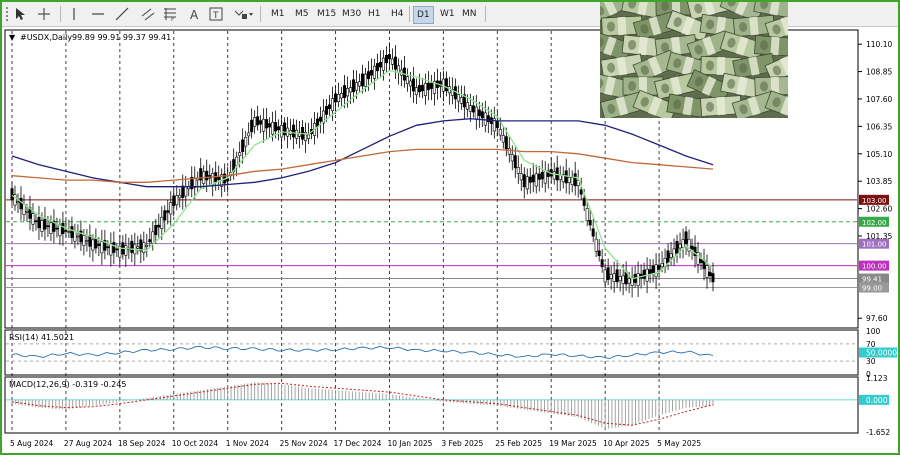  What do you see at coordinates (874, 245) in the screenshot?
I see `level-tag-label: 101.00` at bounding box center [874, 245].